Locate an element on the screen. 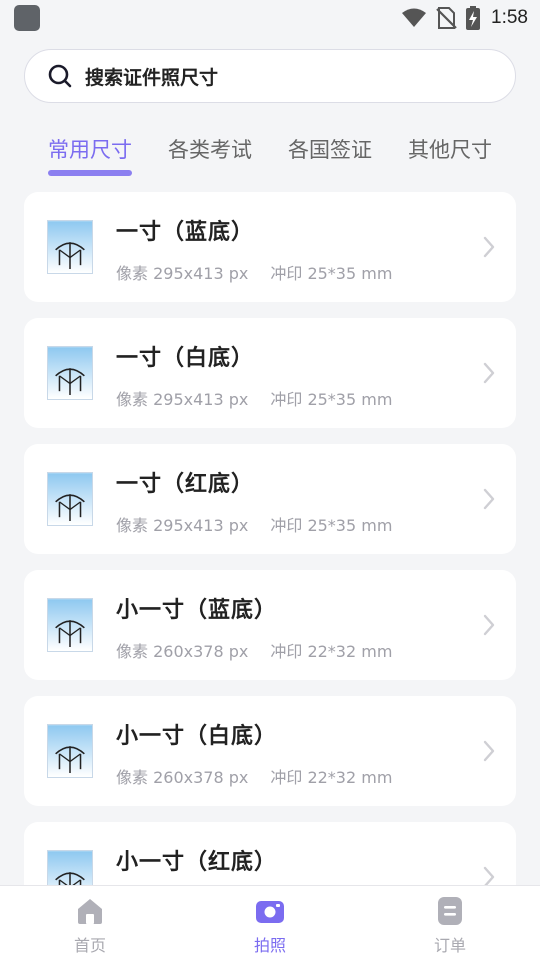 Image resolution: width=540 pixels, height=960 pixels. no-sim-icon is located at coordinates (446, 18).